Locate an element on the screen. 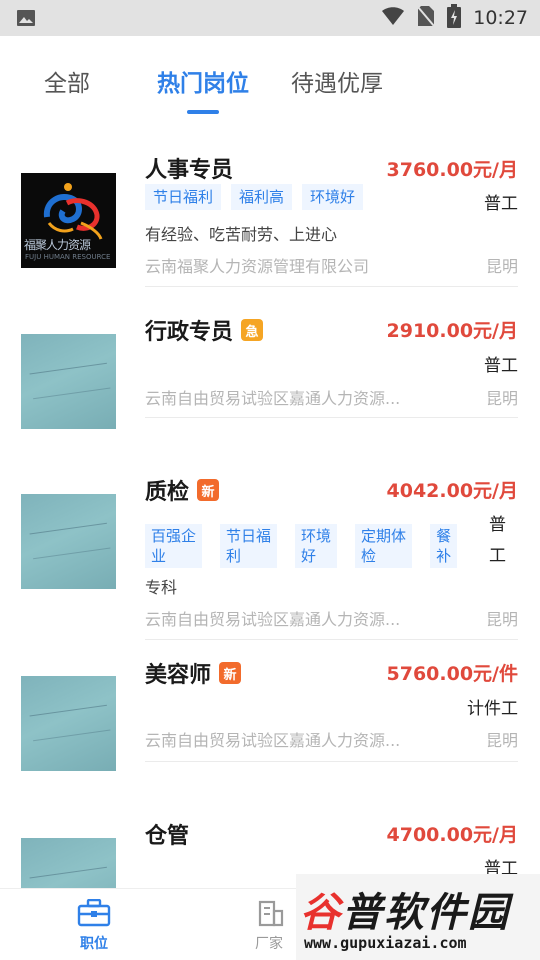 Image resolution: width=540 pixels, height=960 pixels. image-icon is located at coordinates (26, 20).